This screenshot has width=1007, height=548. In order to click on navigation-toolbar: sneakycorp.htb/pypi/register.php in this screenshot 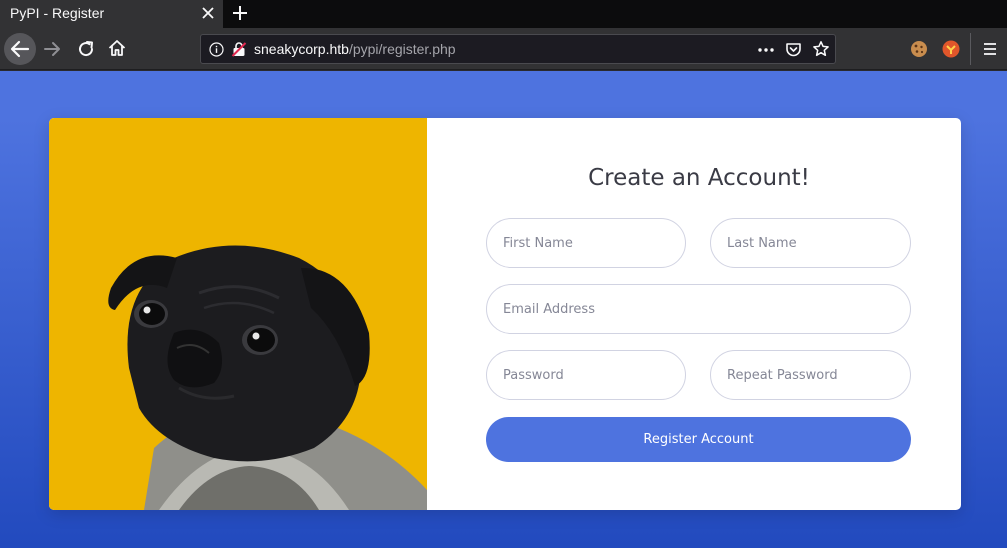, I will do `click(503, 49)`.